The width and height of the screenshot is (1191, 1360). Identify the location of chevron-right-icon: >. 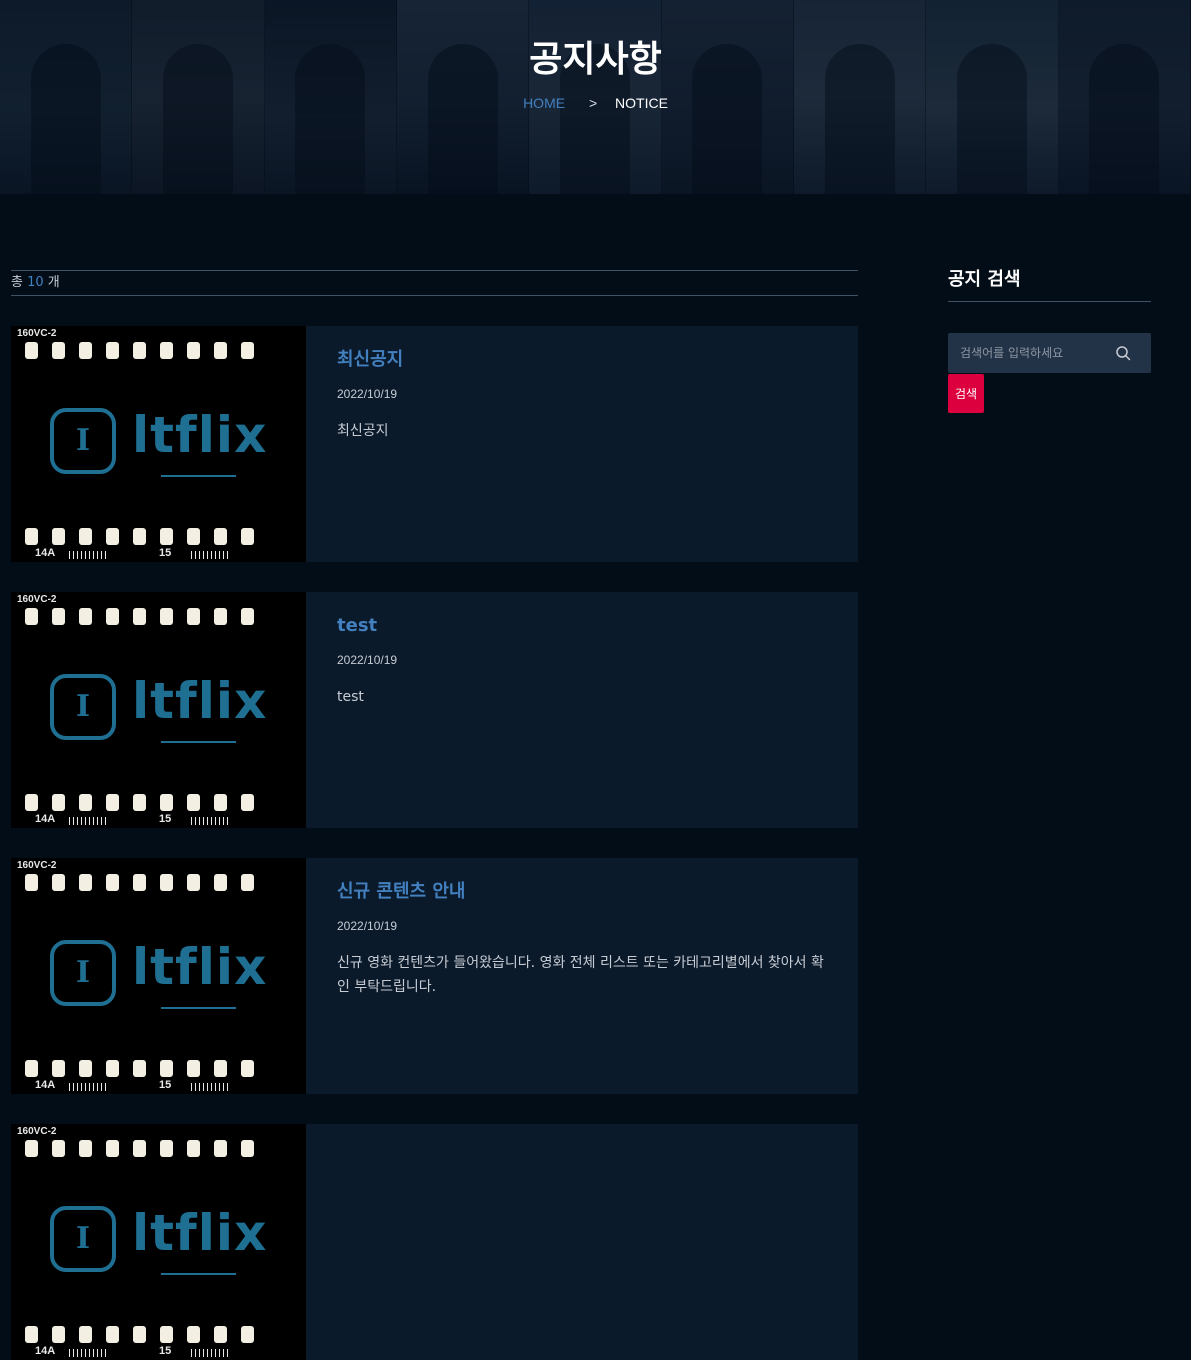
(593, 103).